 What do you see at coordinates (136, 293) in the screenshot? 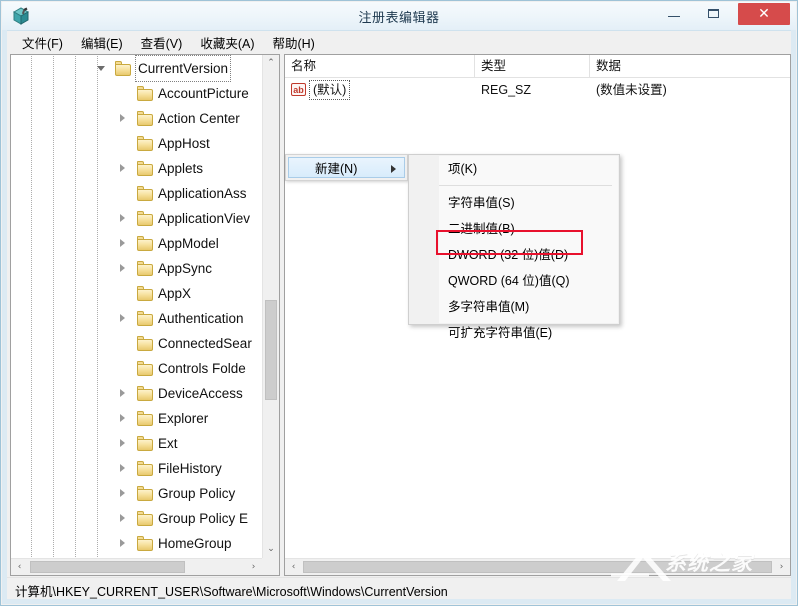
I see `tree-node: AppX` at bounding box center [136, 293].